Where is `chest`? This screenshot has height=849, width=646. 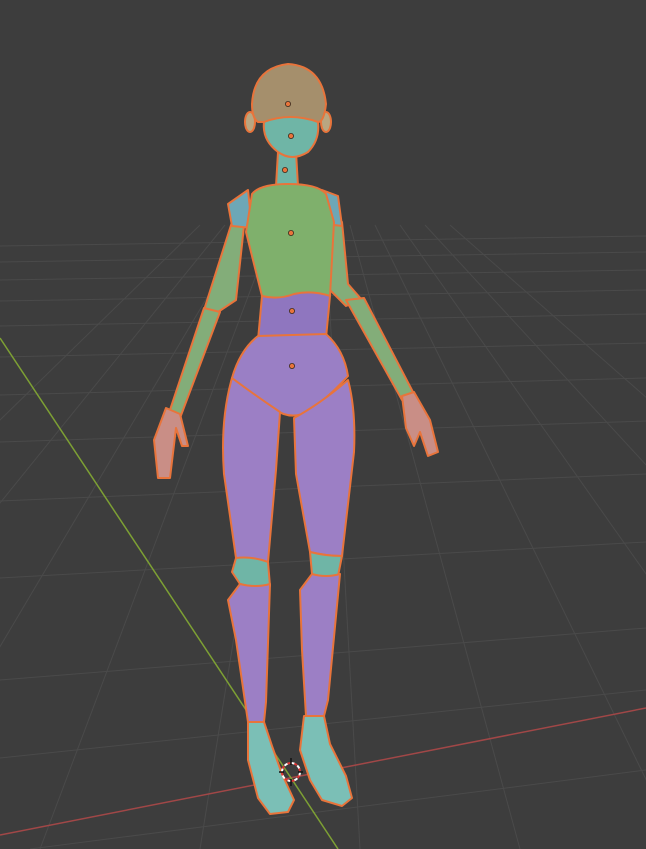 chest is located at coordinates (290, 241).